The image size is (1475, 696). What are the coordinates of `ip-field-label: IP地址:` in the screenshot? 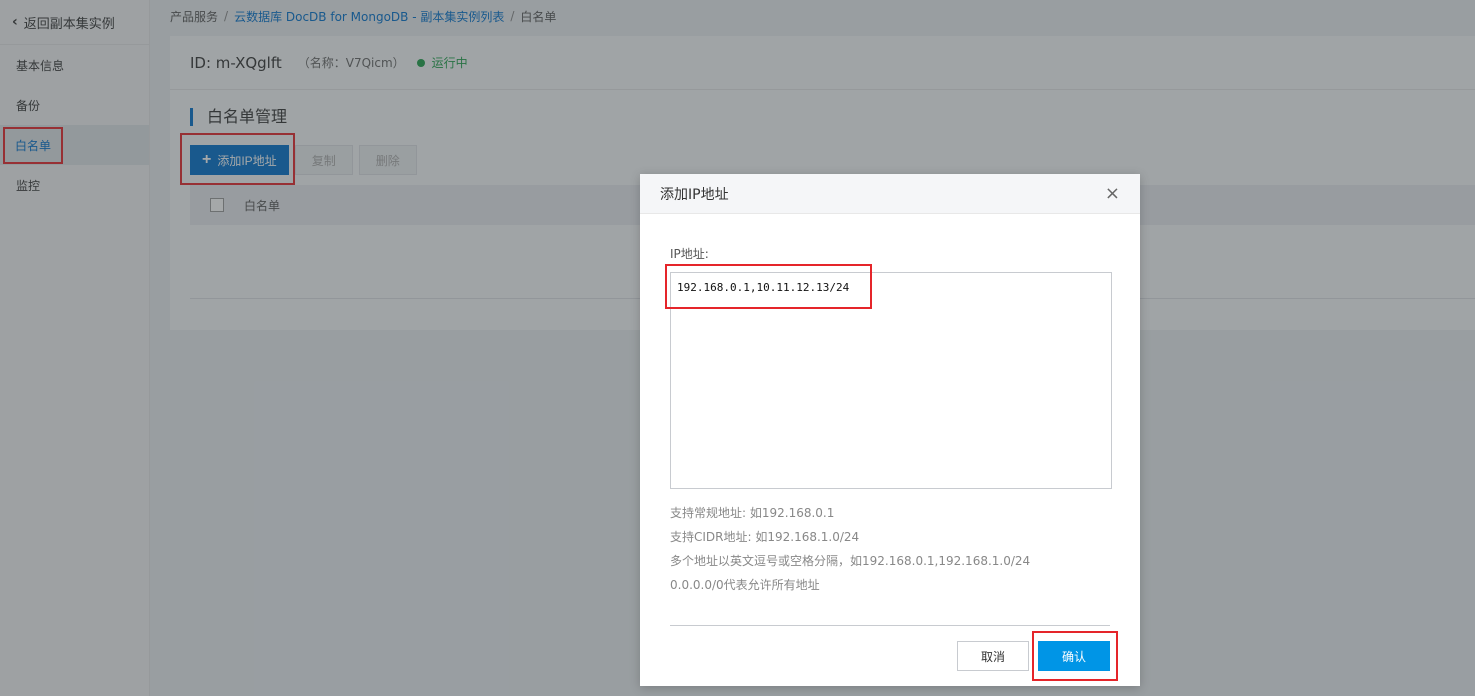 It's located at (689, 254).